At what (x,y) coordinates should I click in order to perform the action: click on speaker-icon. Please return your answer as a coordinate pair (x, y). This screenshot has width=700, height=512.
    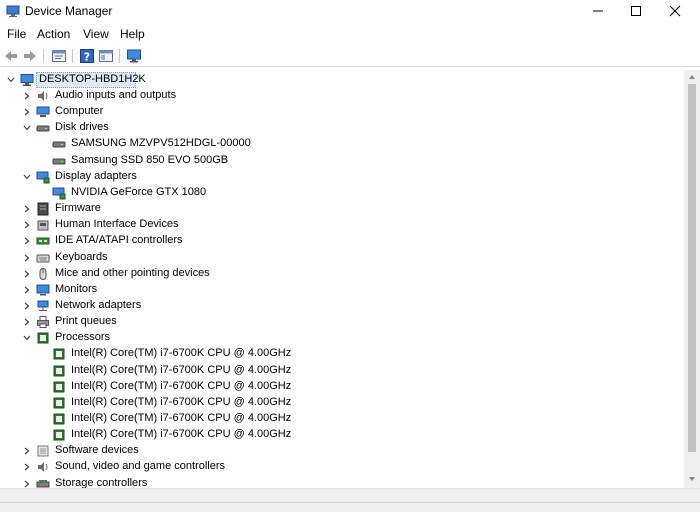
    Looking at the image, I should click on (43, 467).